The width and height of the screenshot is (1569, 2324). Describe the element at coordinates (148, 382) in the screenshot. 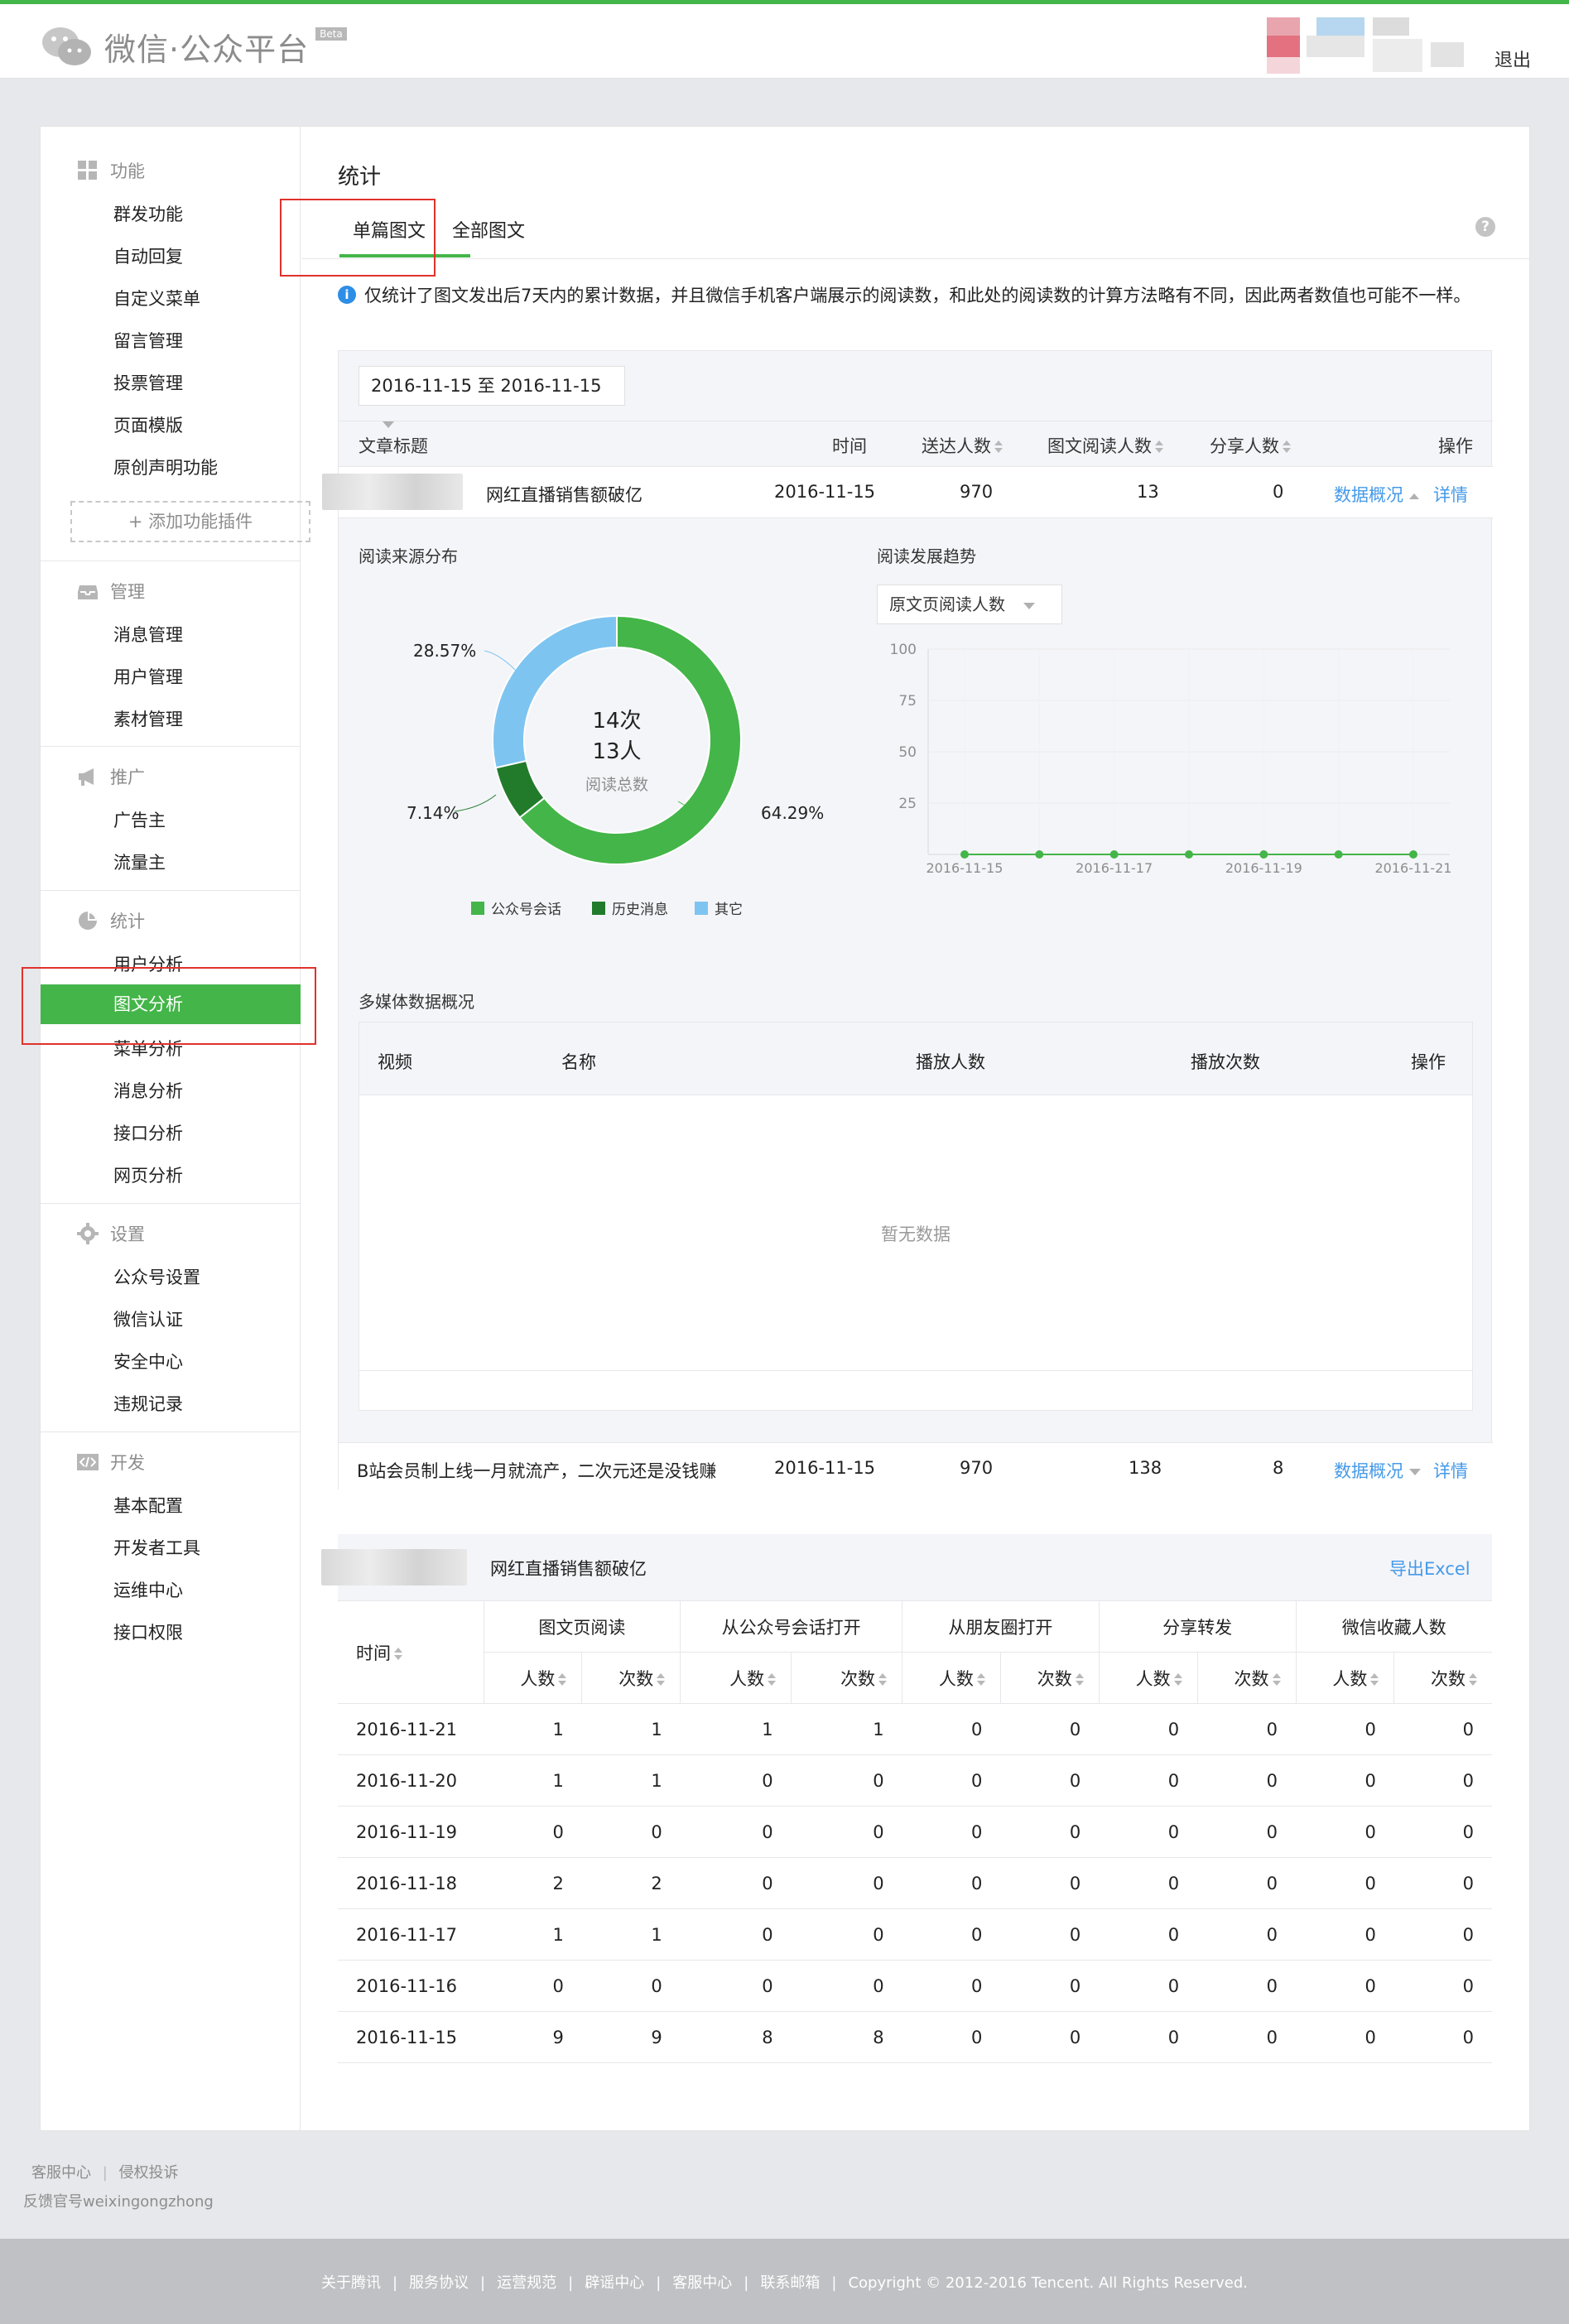

I see `sidebar-item-投票管理: 投票管理` at that location.